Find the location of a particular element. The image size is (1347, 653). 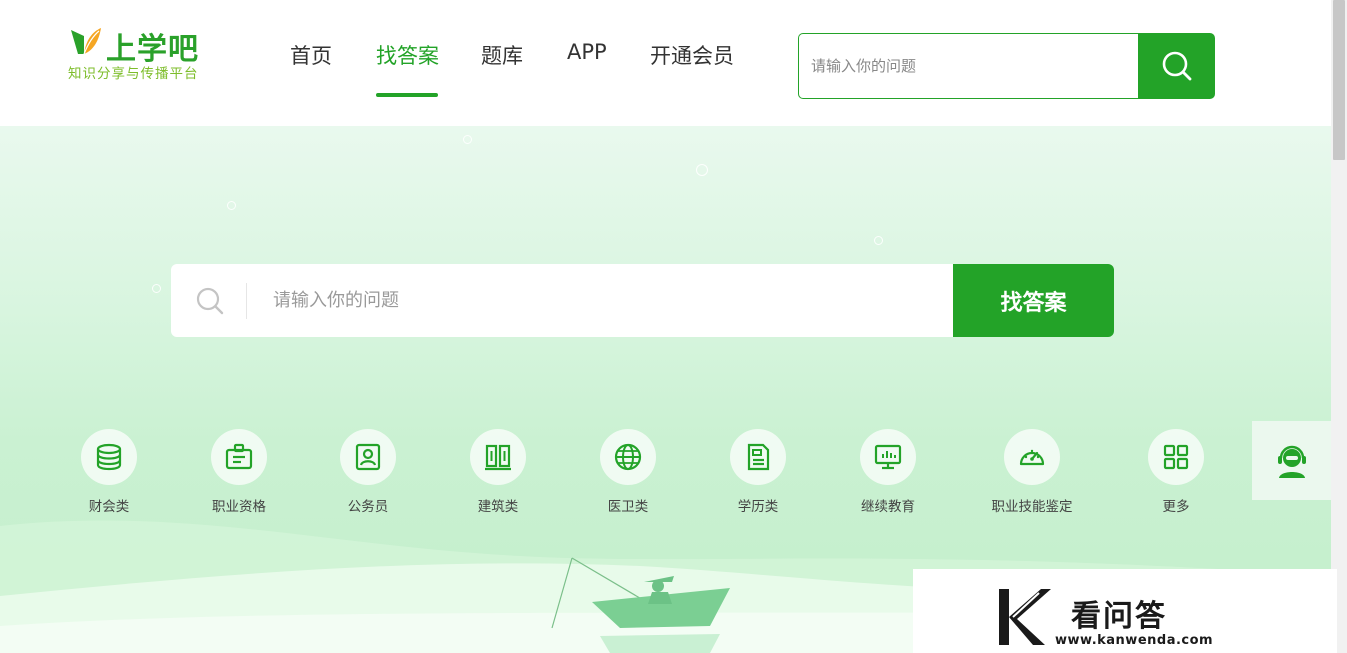

page-scrollbar is located at coordinates (1339, 326).